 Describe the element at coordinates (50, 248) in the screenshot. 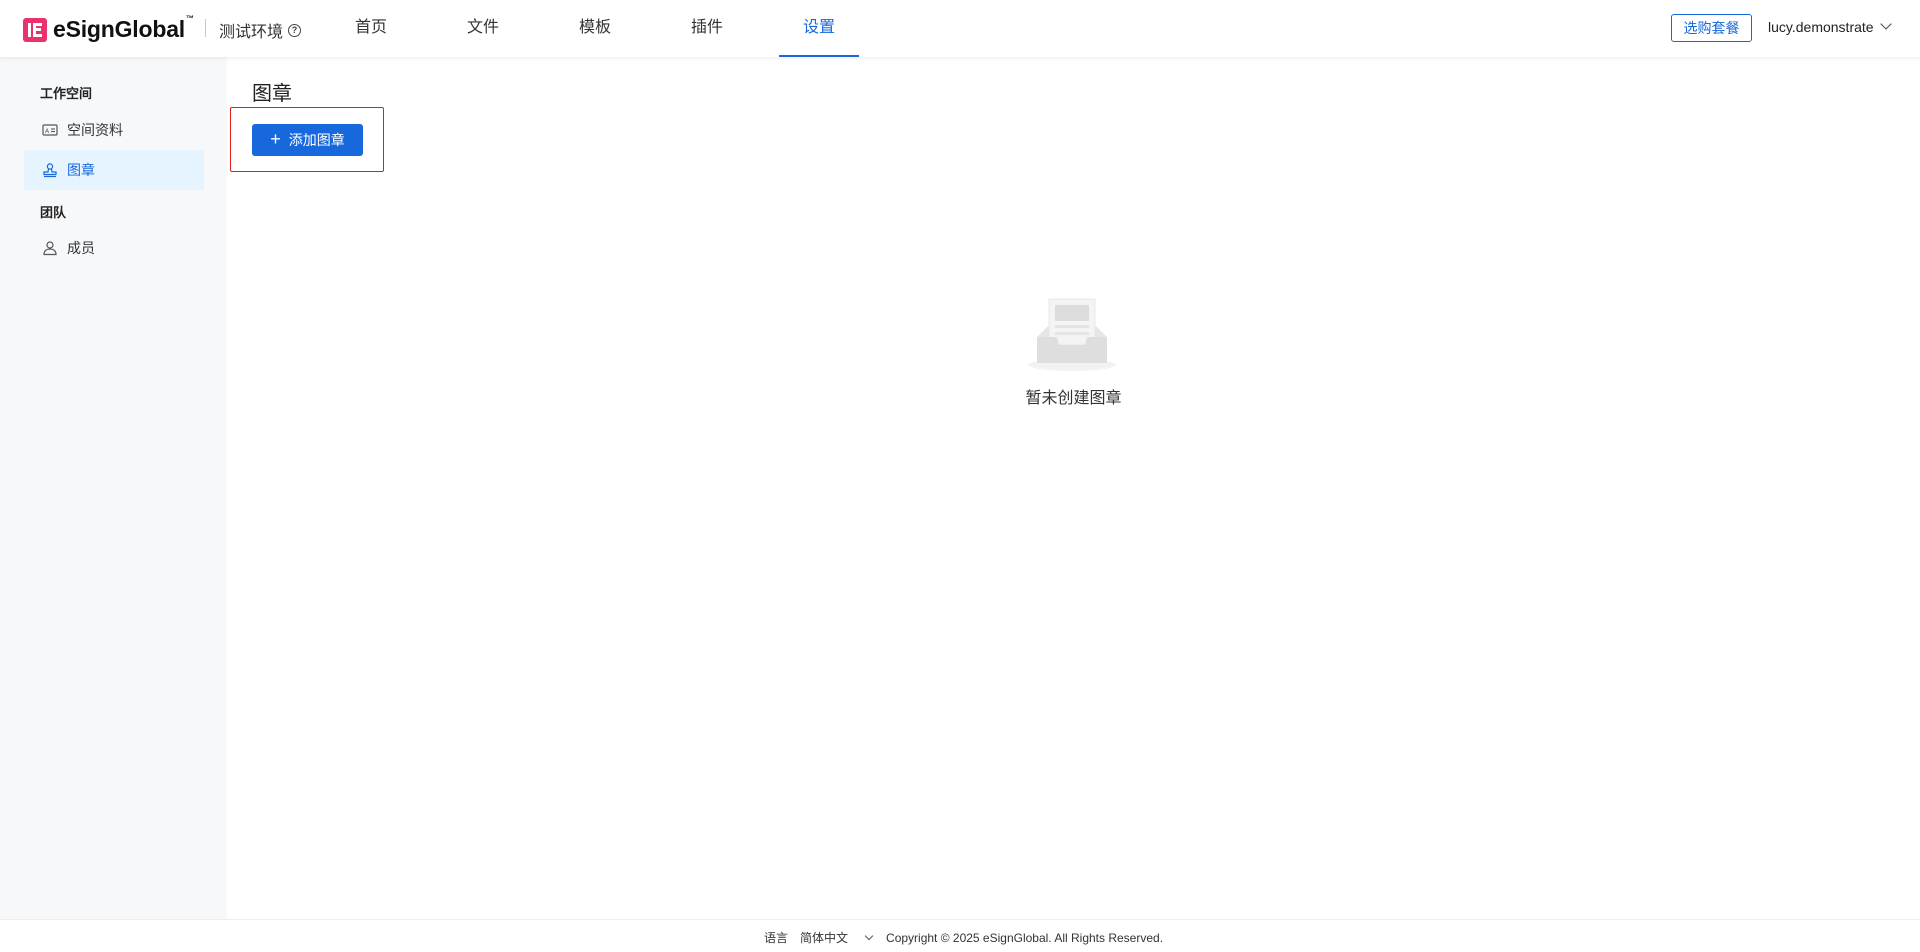

I see `user-icon` at that location.